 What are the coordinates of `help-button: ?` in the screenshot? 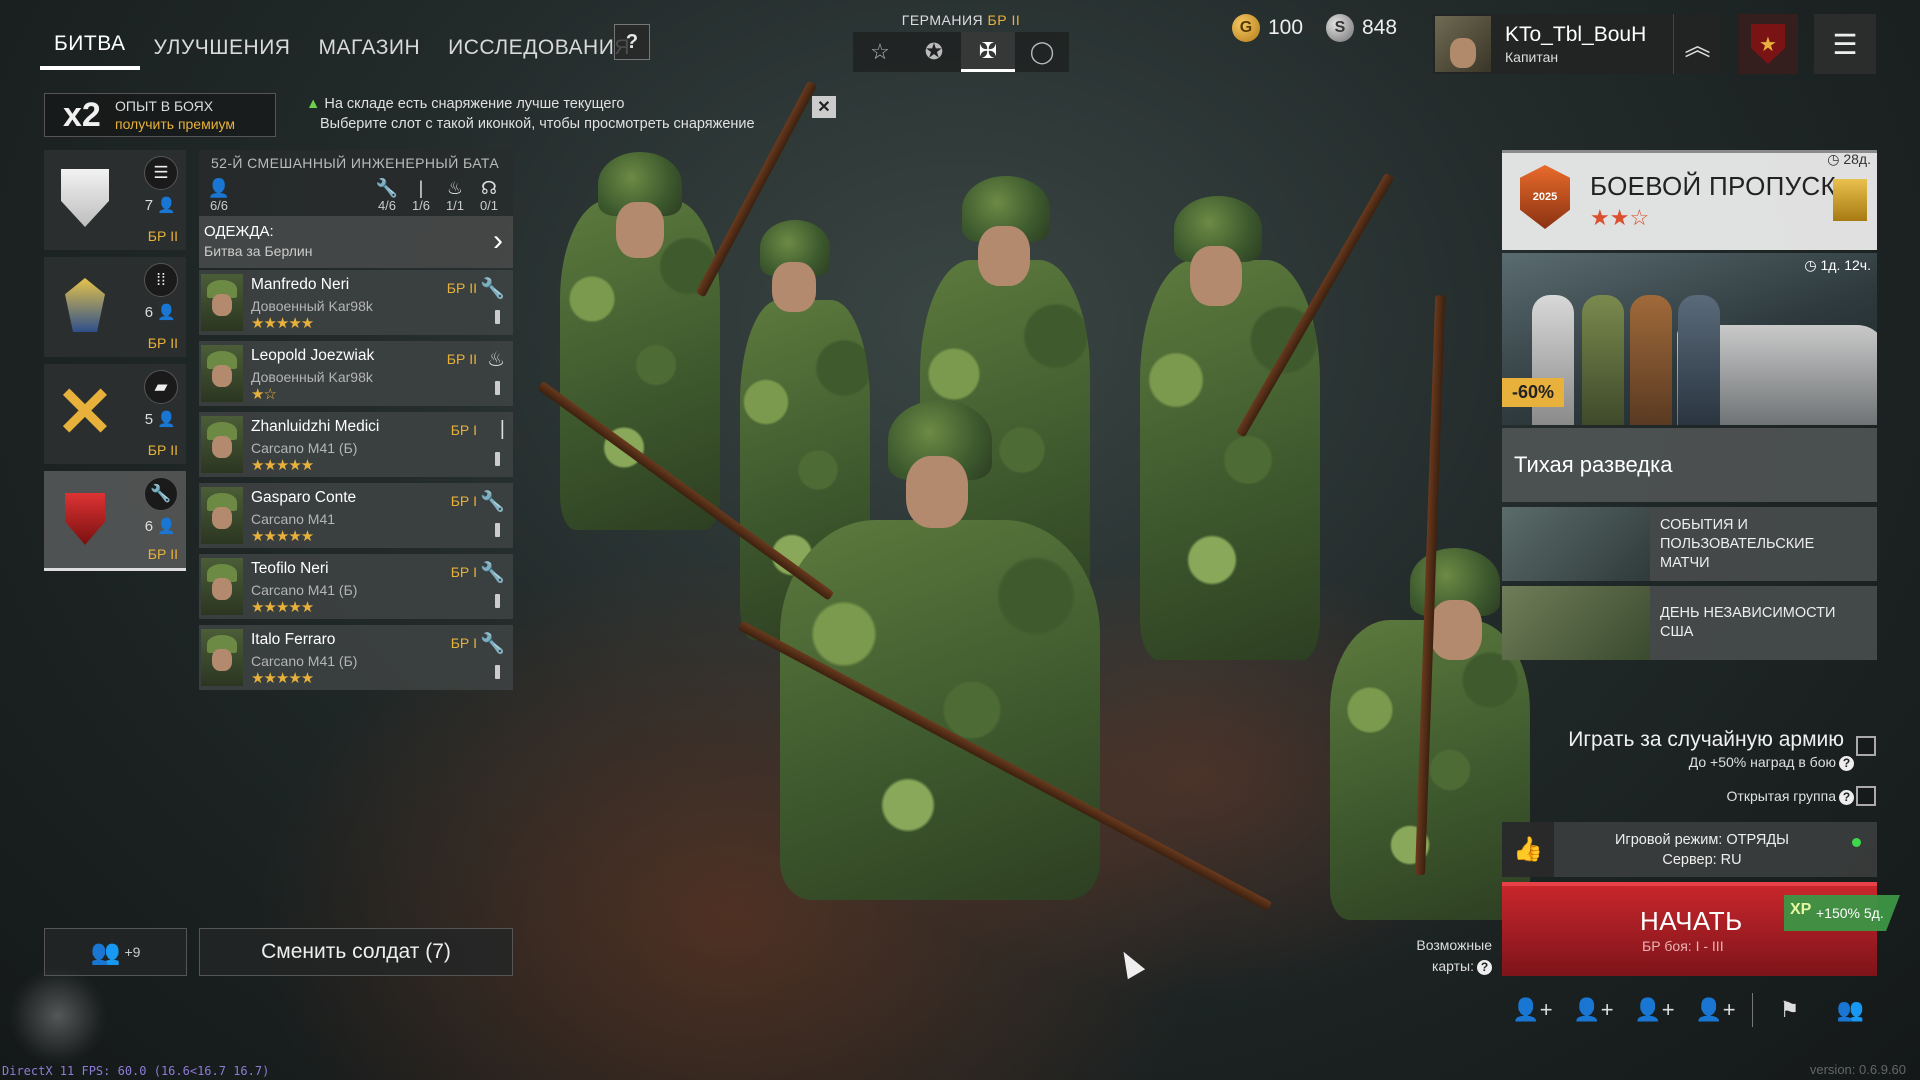 It's located at (632, 42).